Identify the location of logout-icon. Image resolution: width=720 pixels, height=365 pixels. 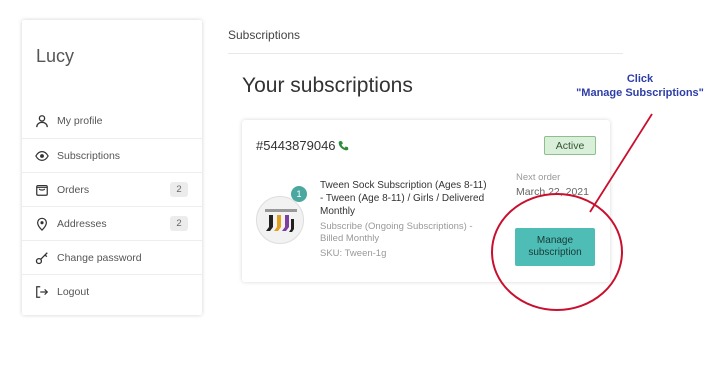
(42, 292).